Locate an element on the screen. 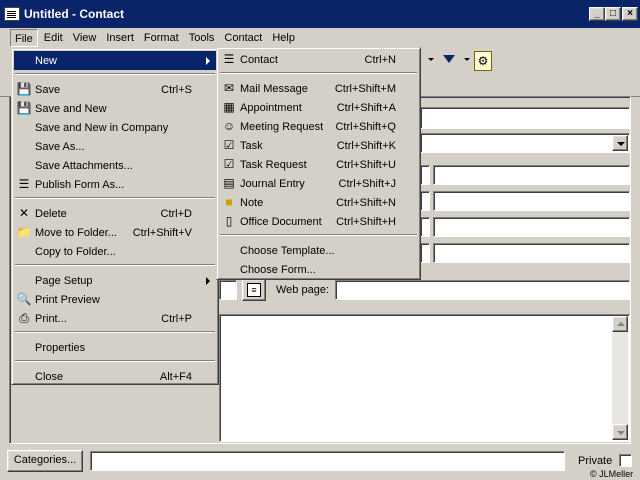 This screenshot has height=480, width=640. new-menu-item-meeting-request: ☺ Meeting Request Ctrl+Shift+Q is located at coordinates (318, 126).